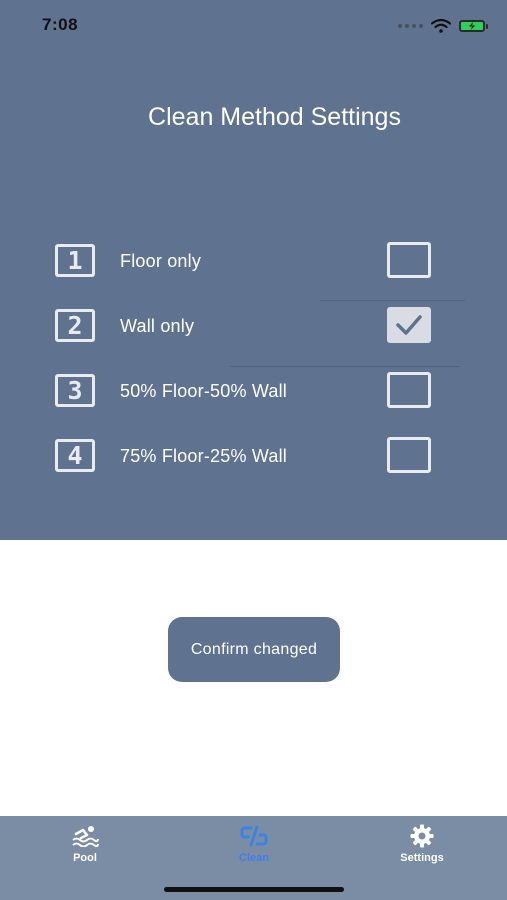 This screenshot has height=900, width=507. Describe the element at coordinates (253, 325) in the screenshot. I see `option-row-wall-only: 2 Wall only` at that location.